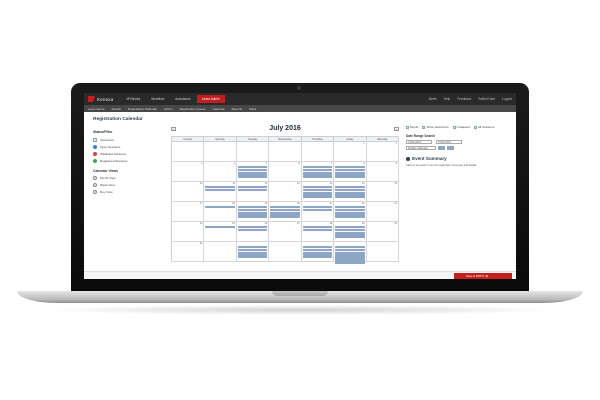 The image size is (600, 400). I want to click on subnav-item: Mass, so click(252, 109).